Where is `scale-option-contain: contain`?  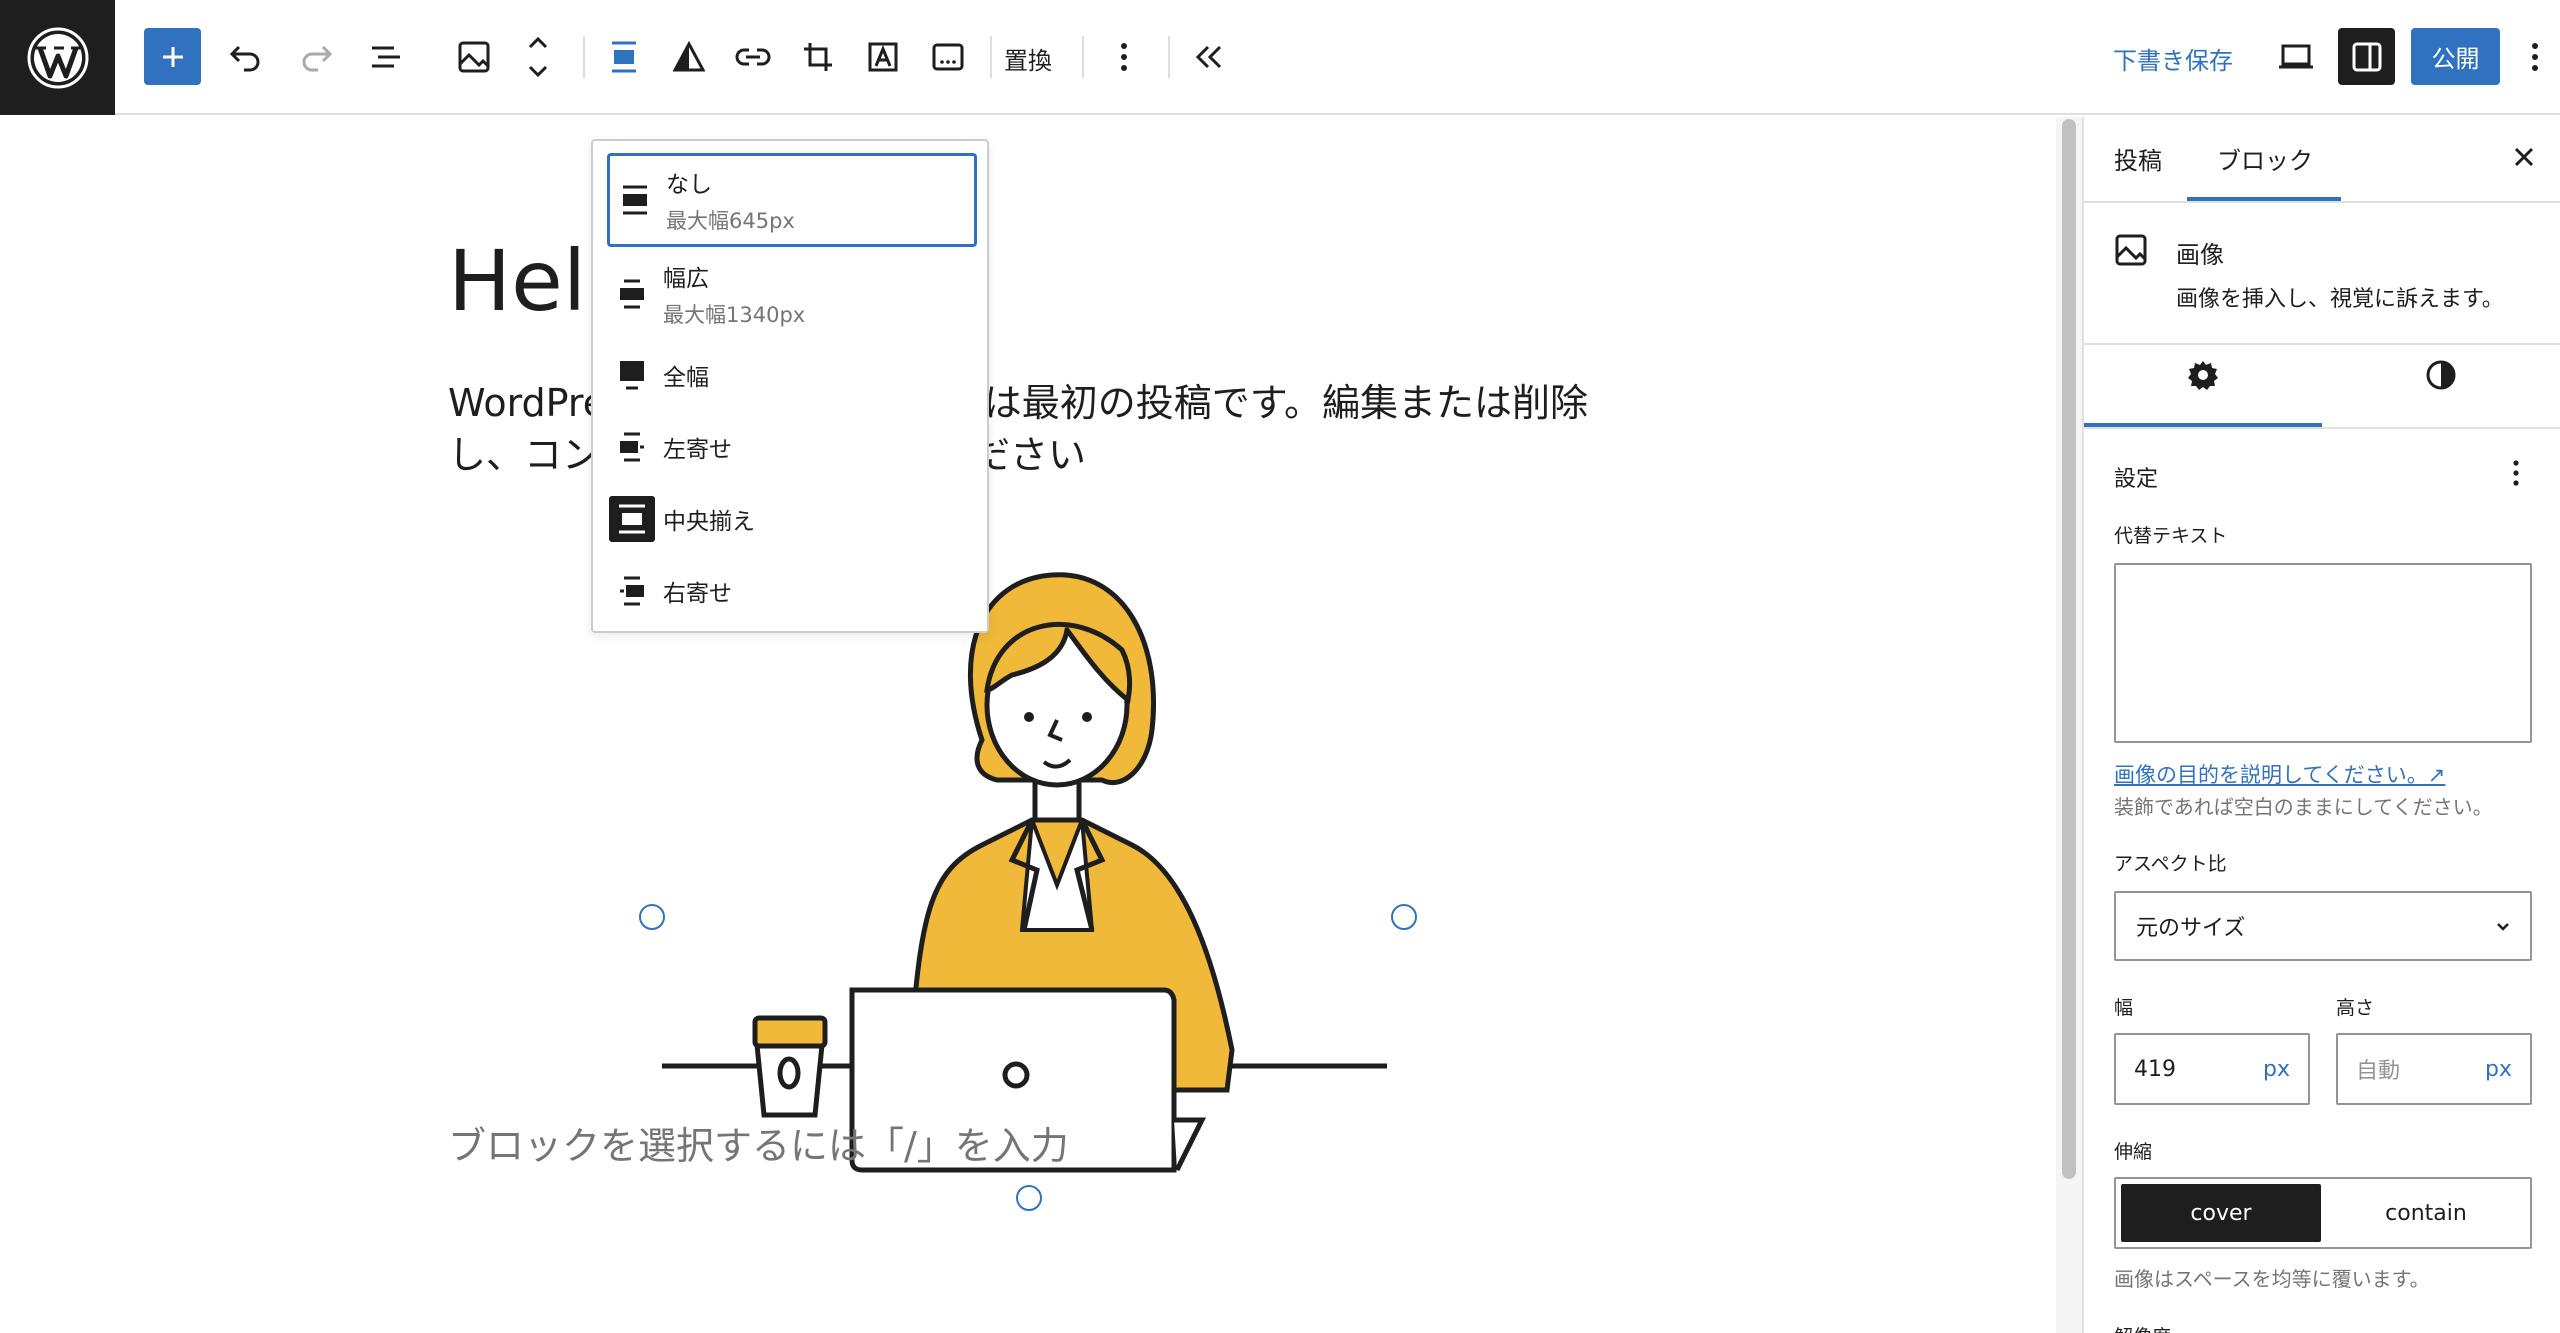
scale-option-contain: contain is located at coordinates (2426, 1213).